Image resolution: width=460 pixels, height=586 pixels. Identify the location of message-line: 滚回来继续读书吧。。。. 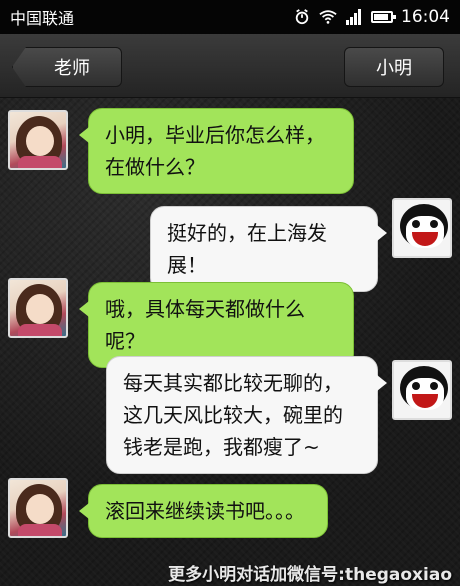
(205, 511).